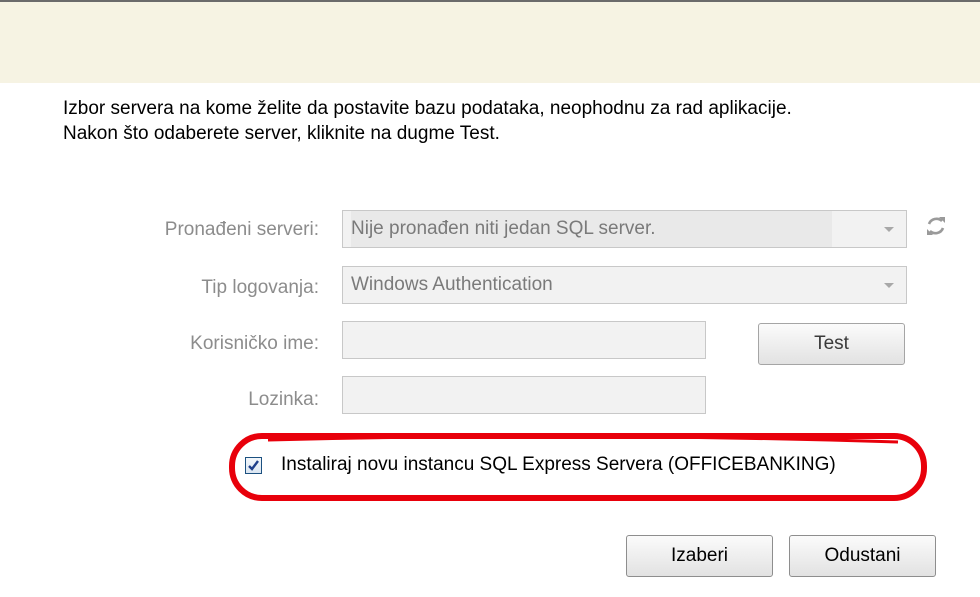 The width and height of the screenshot is (980, 597). Describe the element at coordinates (524, 340) in the screenshot. I see `username-input` at that location.